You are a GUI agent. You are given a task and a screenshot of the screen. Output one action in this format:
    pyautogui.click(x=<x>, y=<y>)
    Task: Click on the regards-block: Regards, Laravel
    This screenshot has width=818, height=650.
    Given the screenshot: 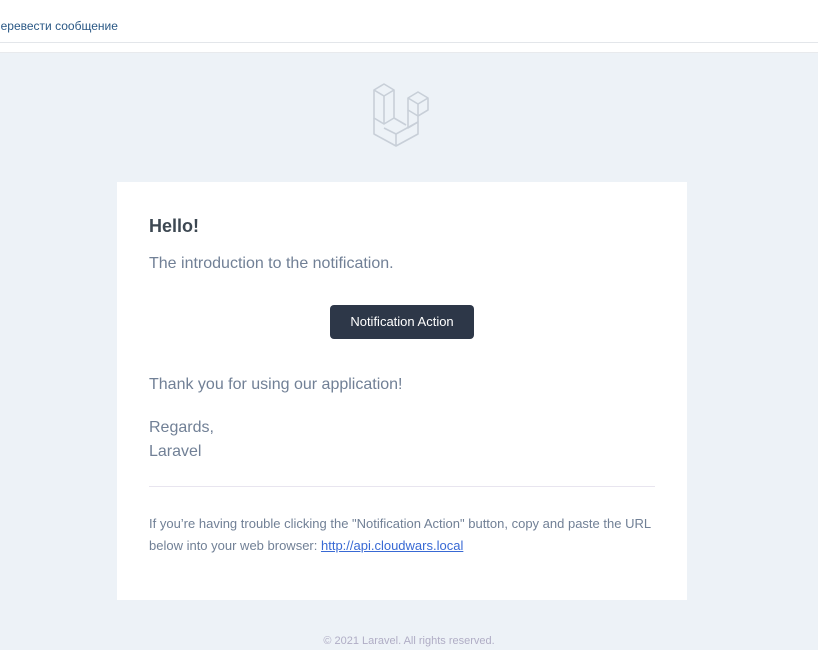 What is the action you would take?
    pyautogui.click(x=181, y=440)
    